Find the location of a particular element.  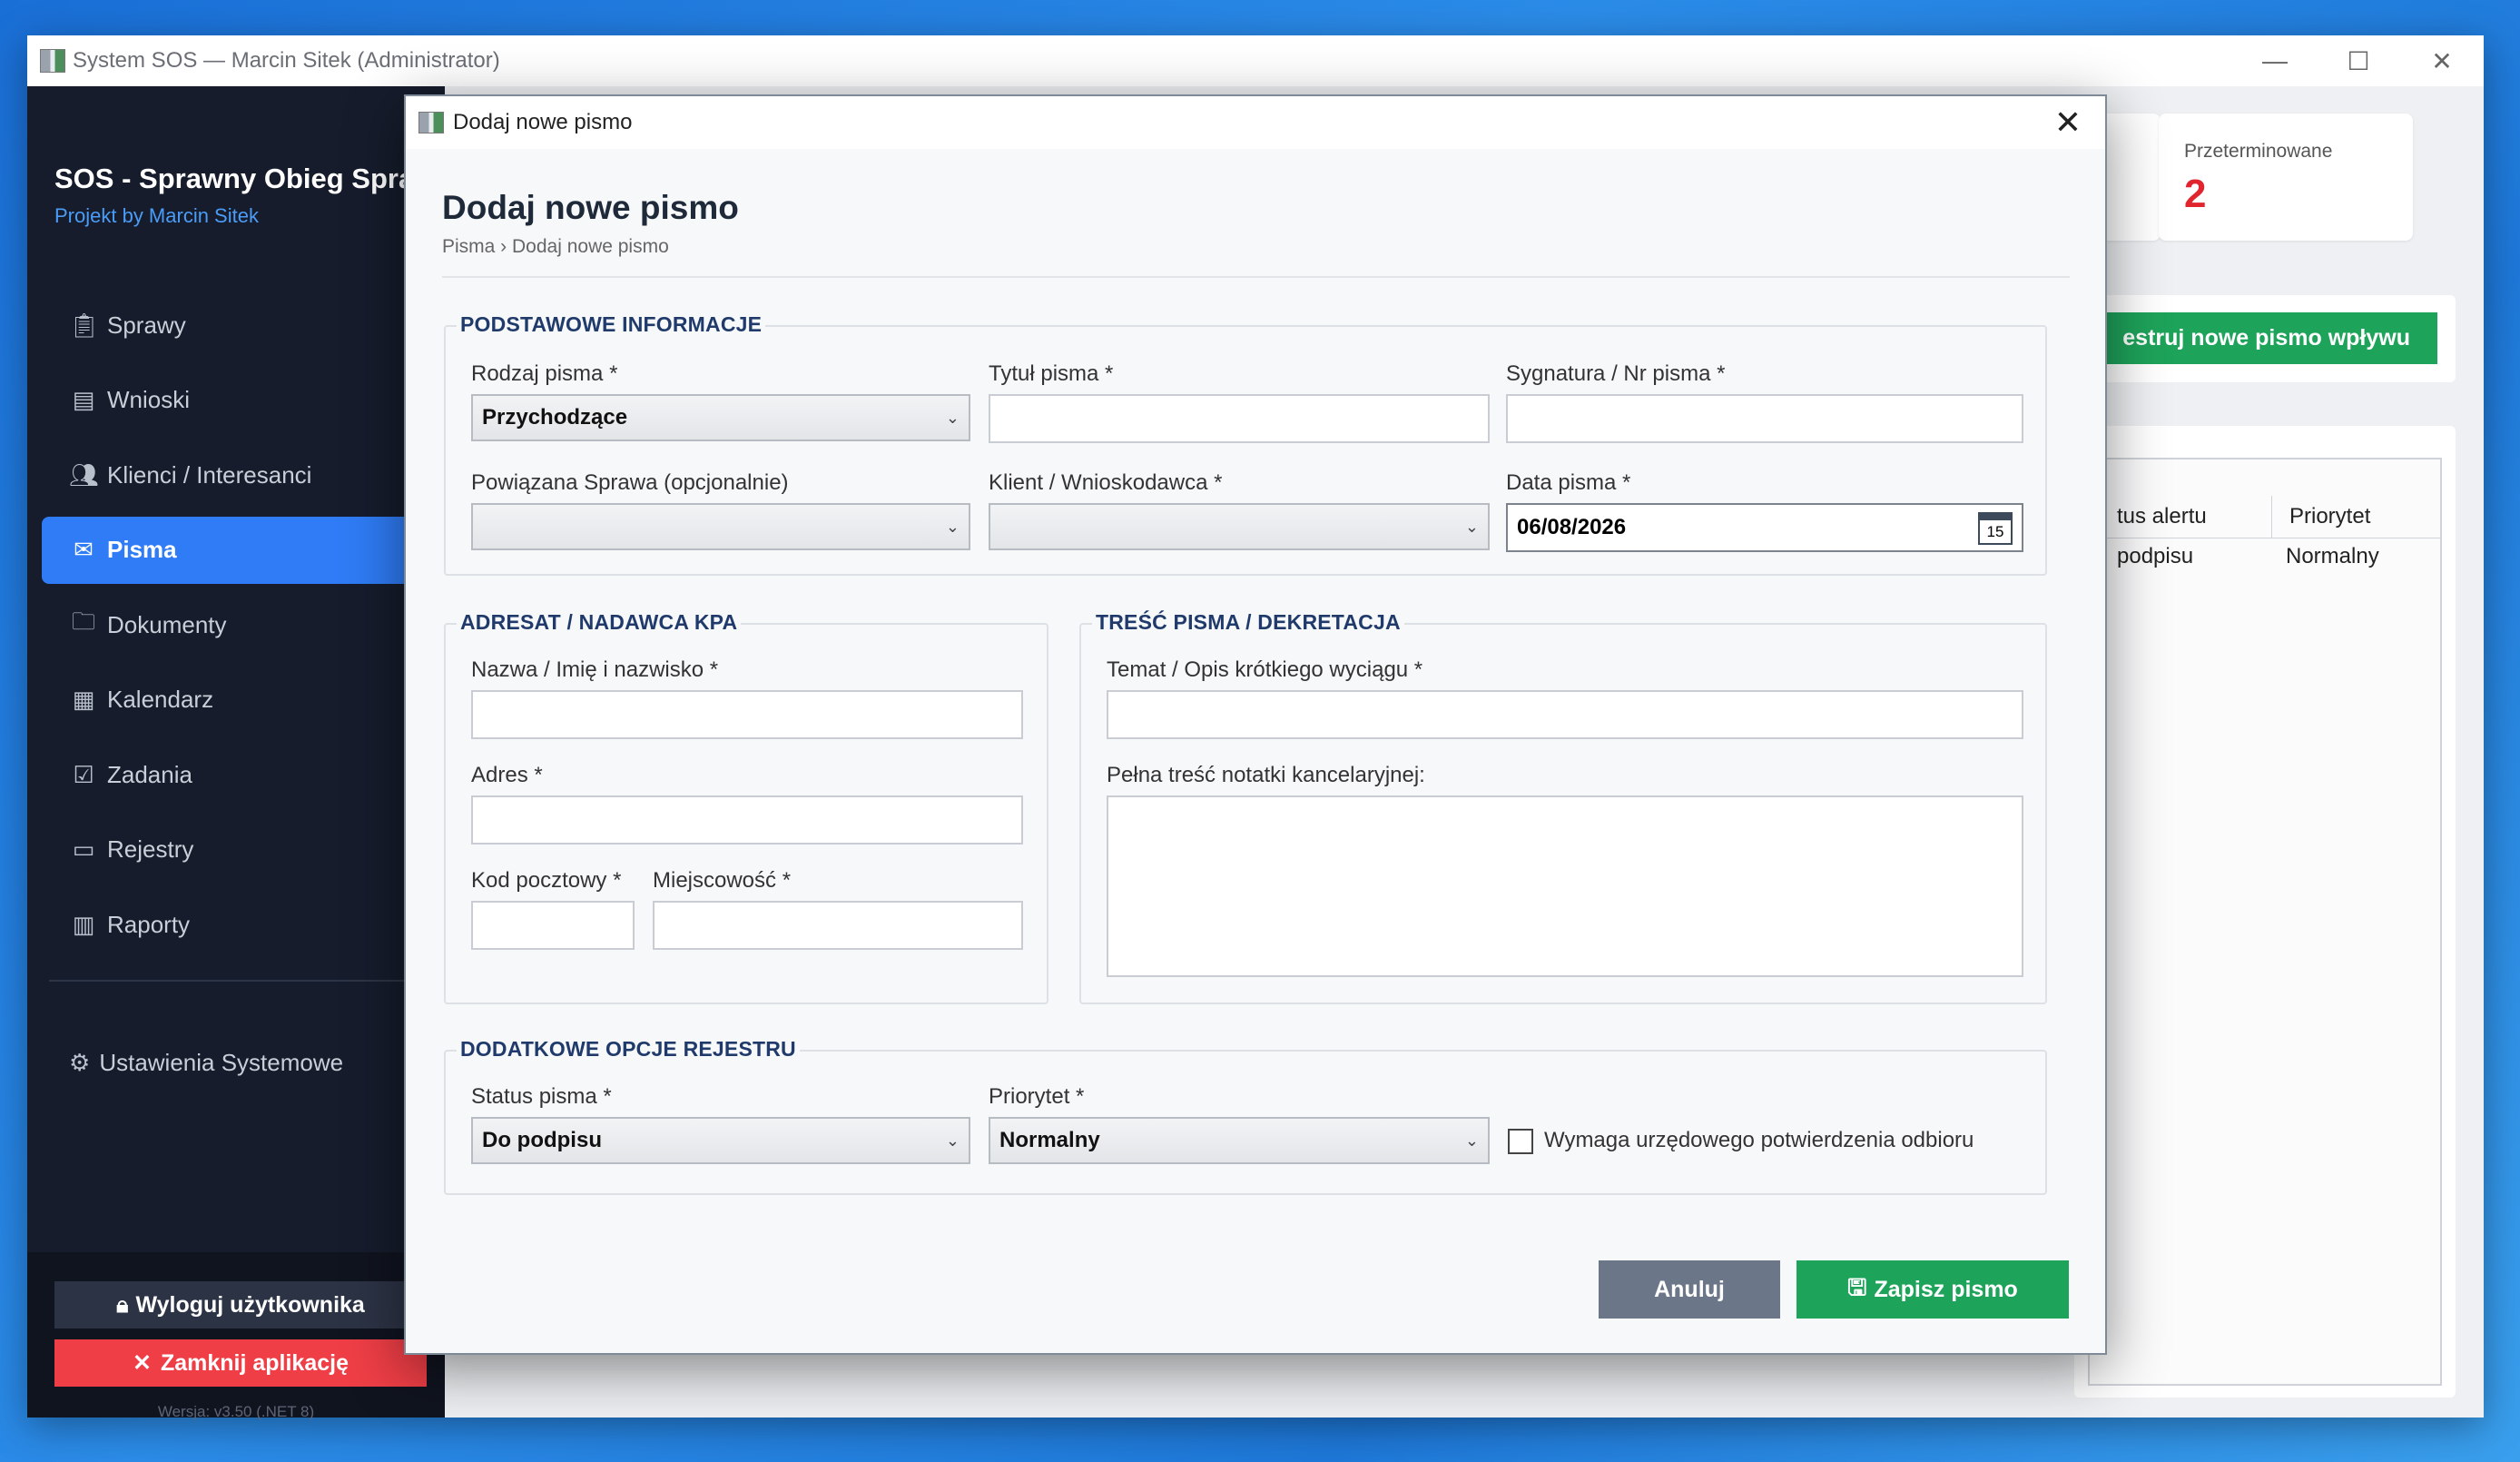

close-app-button: ✕ Zamknij aplikację is located at coordinates (241, 1363).